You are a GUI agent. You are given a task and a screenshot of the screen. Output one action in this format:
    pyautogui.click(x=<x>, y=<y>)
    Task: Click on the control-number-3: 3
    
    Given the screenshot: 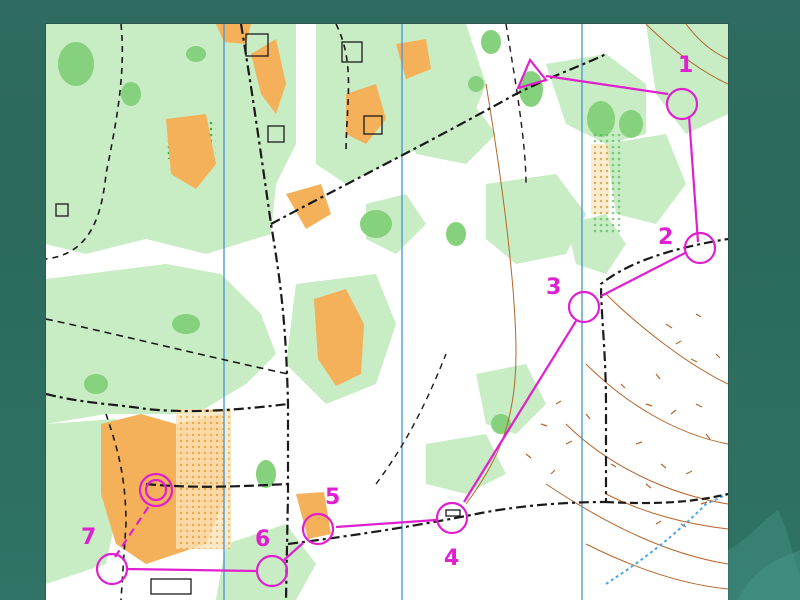 What is the action you would take?
    pyautogui.click(x=553, y=287)
    